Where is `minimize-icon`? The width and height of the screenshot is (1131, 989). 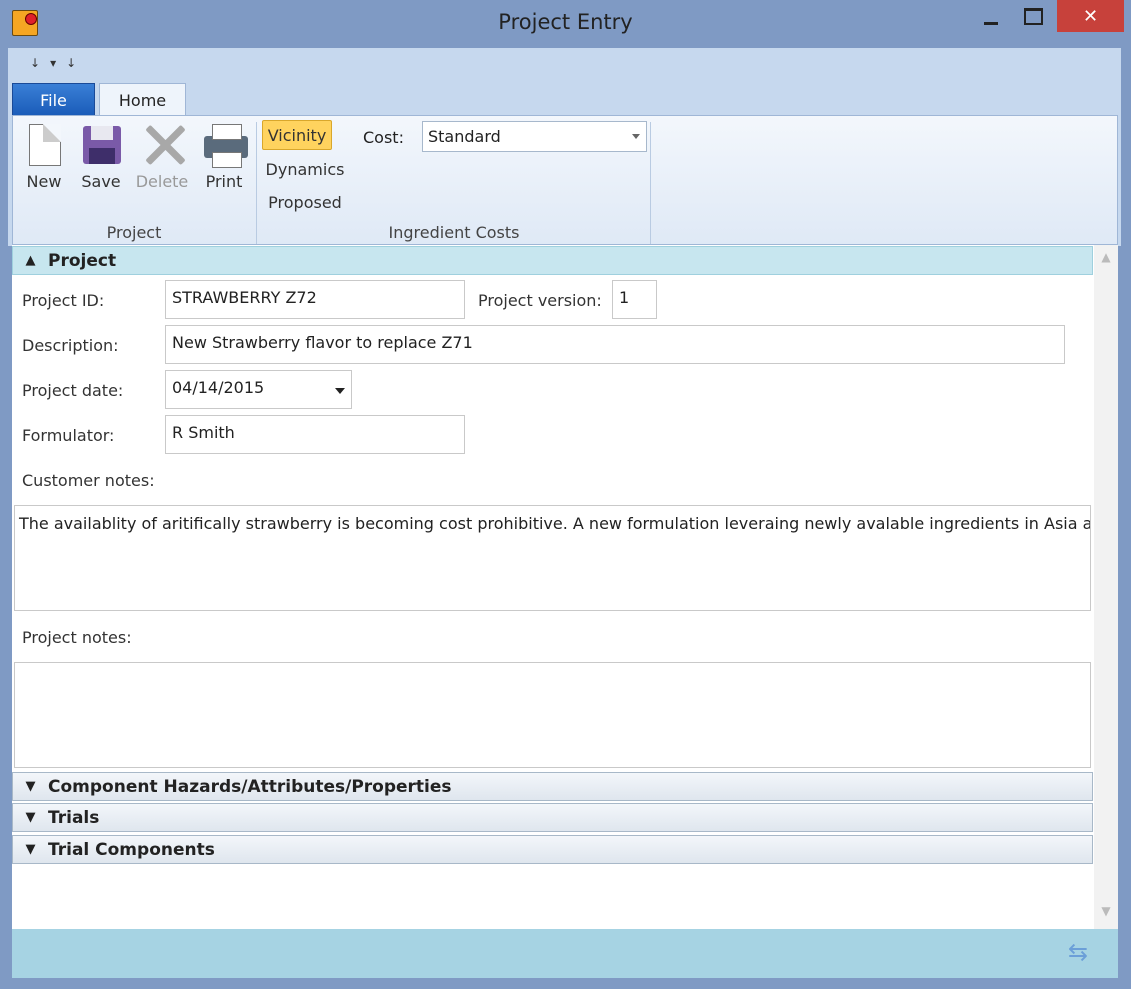
minimize-icon is located at coordinates (991, 23).